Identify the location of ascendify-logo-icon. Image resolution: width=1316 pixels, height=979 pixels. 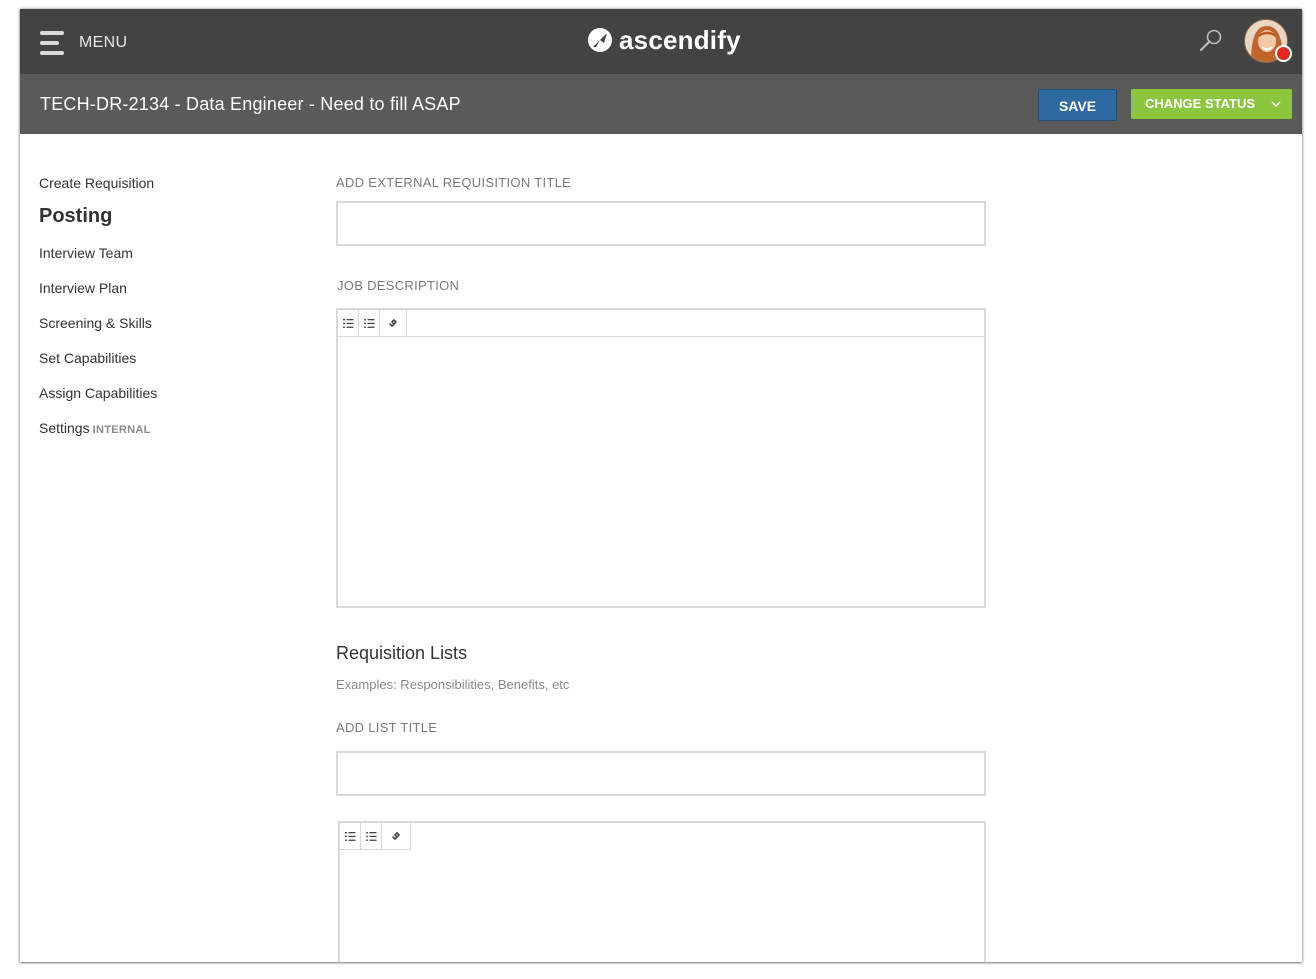
(600, 40).